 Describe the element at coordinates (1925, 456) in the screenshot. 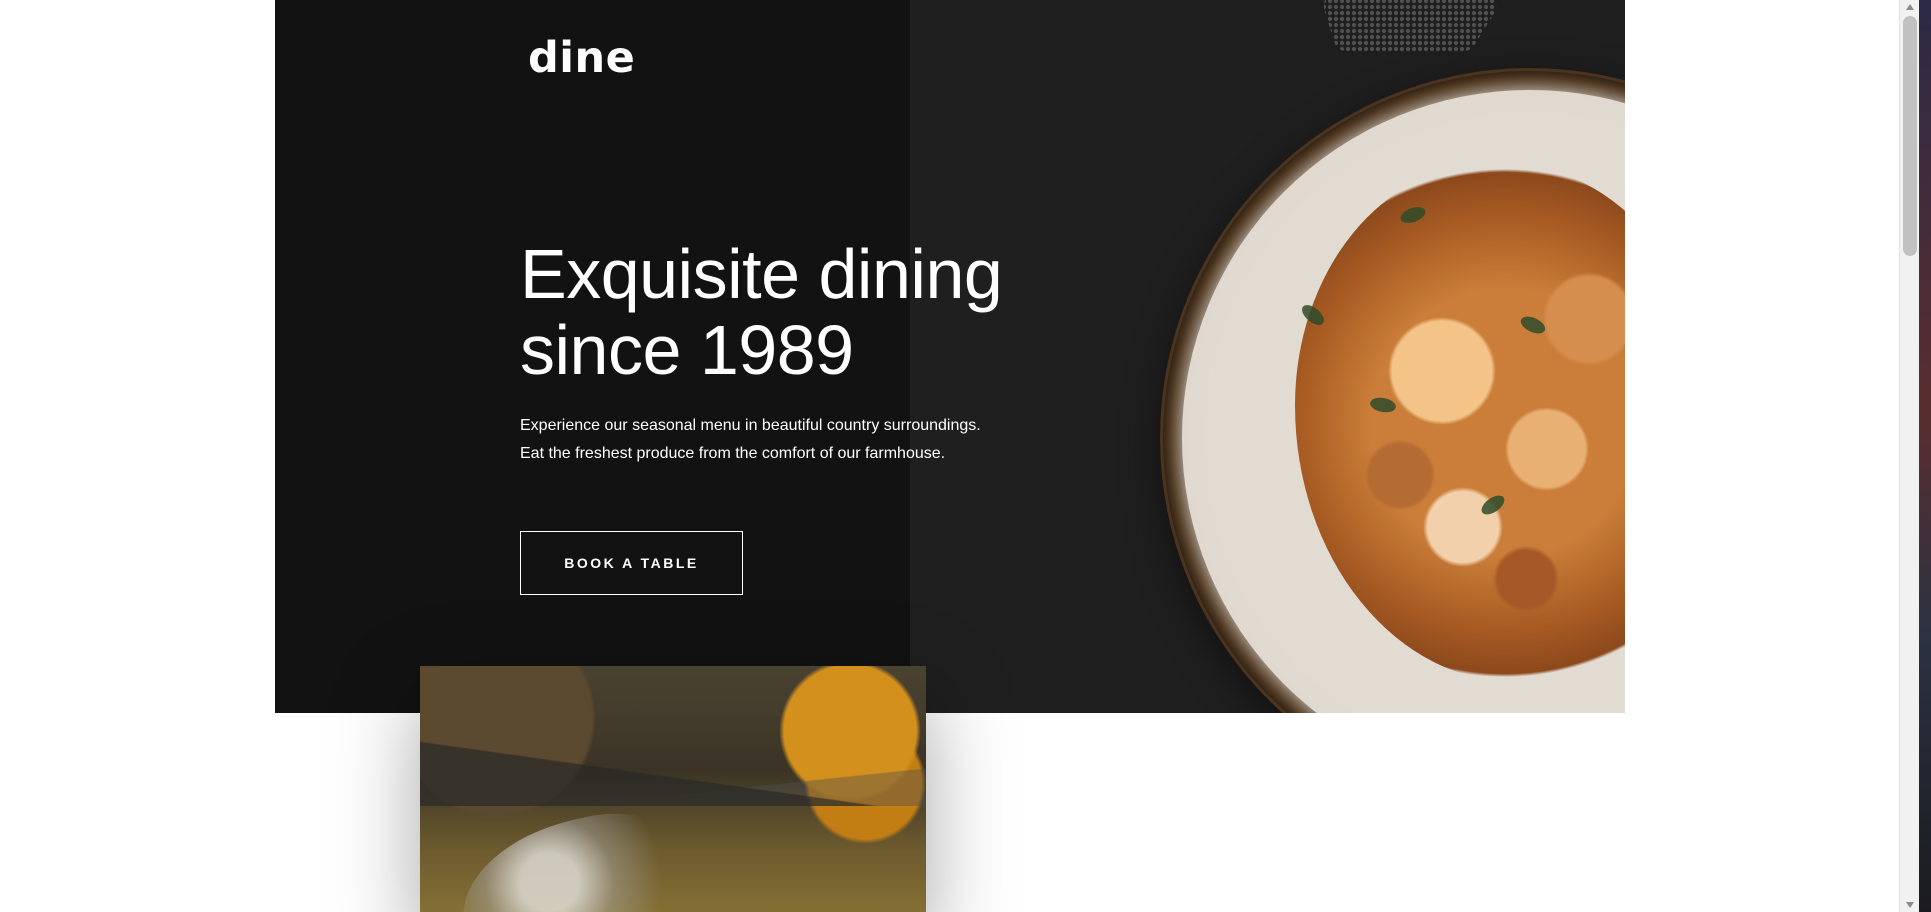

I see `desktop-background-edge` at that location.